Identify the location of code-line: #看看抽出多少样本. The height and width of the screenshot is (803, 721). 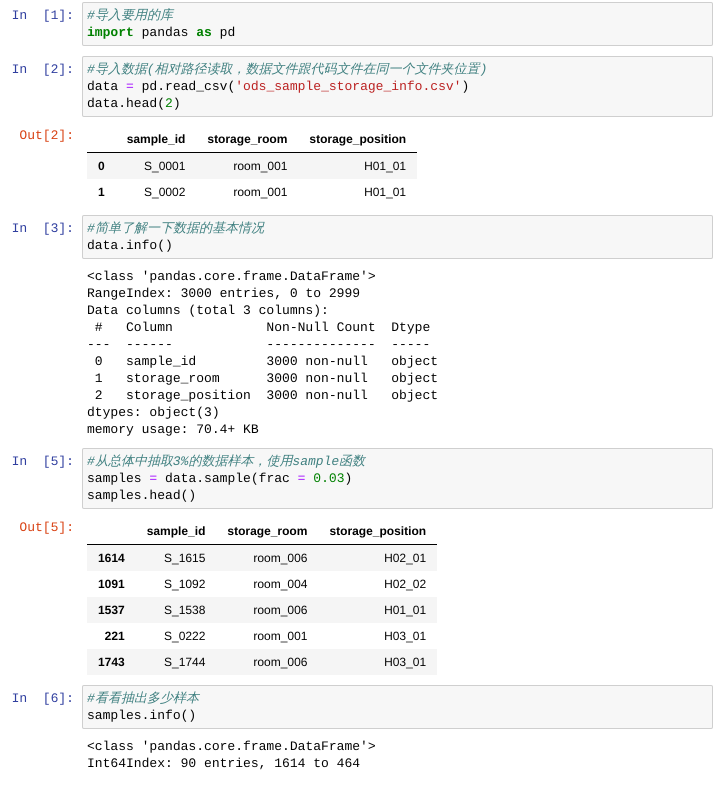
(144, 698).